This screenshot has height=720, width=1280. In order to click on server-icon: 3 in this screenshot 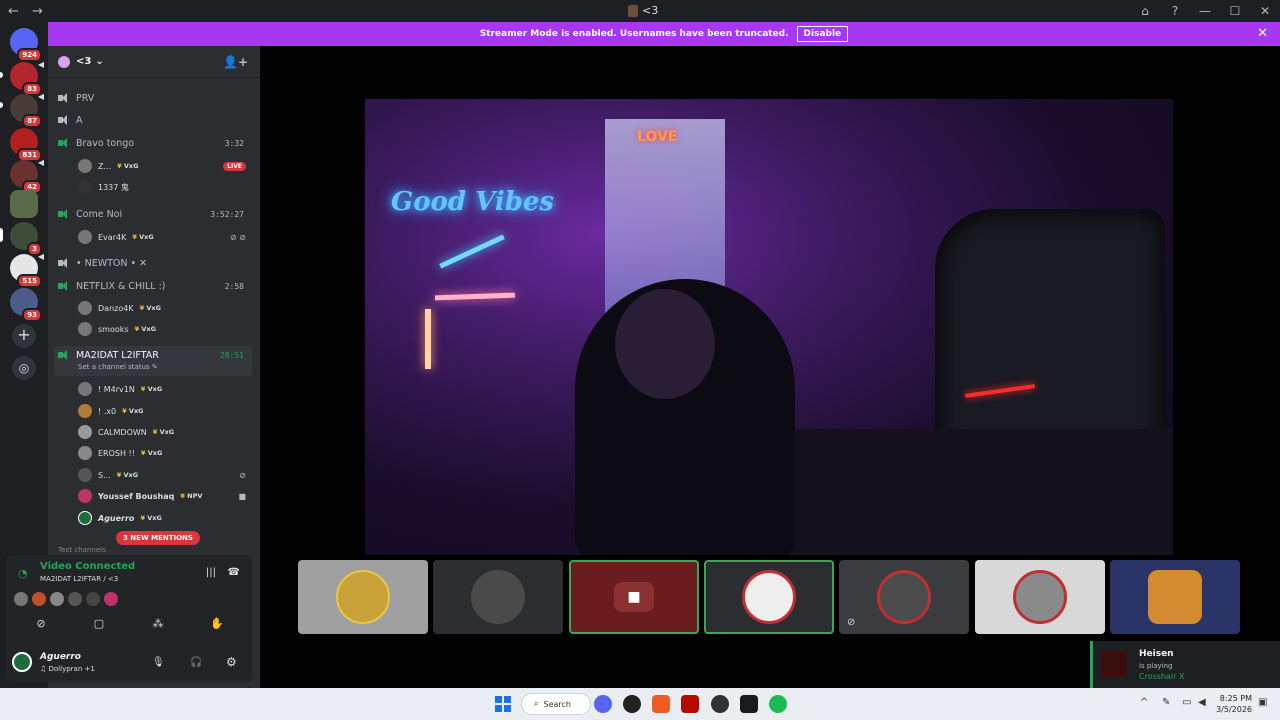, I will do `click(26, 239)`.